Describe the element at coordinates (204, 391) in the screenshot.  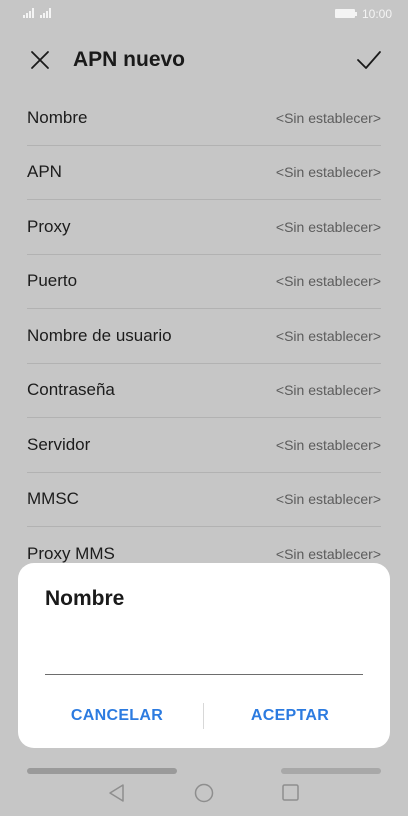
I see `setting-row-contrasena: Contraseña <Sin establecer>` at that location.